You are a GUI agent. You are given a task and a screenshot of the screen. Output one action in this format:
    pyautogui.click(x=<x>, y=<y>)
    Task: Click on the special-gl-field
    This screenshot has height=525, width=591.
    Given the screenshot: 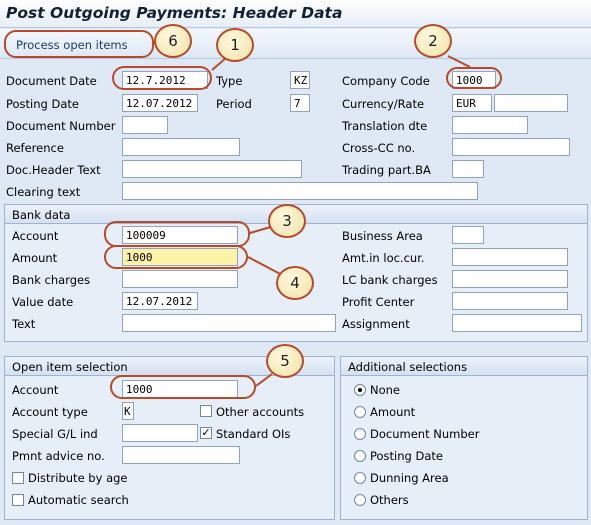 What is the action you would take?
    pyautogui.click(x=160, y=433)
    